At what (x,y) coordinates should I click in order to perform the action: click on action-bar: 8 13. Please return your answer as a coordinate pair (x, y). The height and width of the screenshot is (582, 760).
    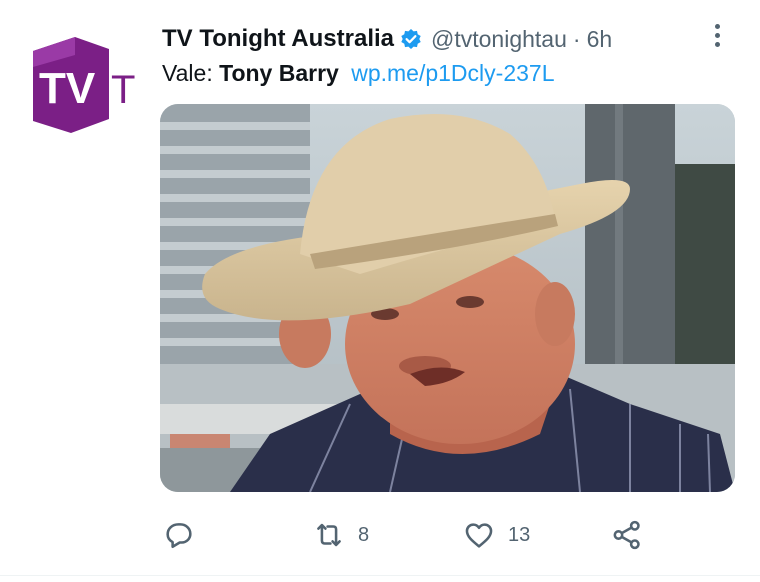
    Looking at the image, I should click on (412, 535).